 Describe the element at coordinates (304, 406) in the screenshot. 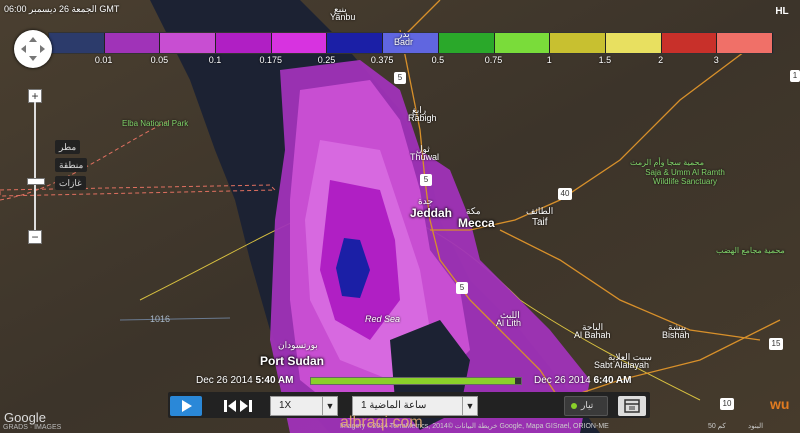

I see `speed-select: 1X ▼` at that location.